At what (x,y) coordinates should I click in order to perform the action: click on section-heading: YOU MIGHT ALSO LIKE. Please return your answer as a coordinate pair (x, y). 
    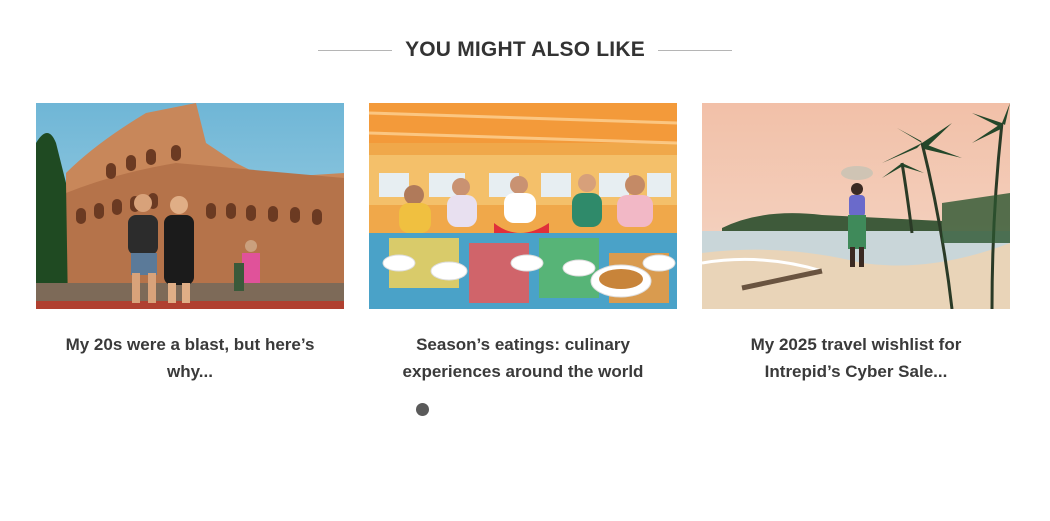
    Looking at the image, I should click on (525, 49).